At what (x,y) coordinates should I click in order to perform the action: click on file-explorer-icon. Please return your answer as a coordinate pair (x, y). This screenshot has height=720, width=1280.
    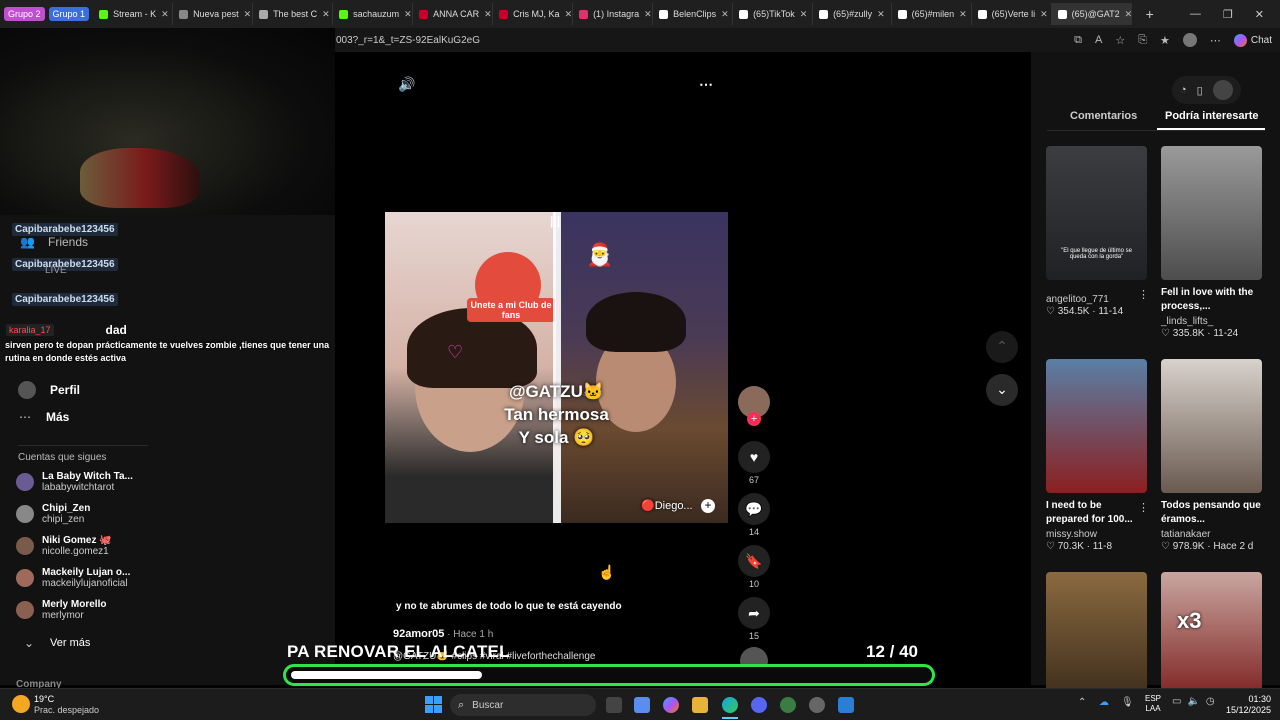
    Looking at the image, I should click on (700, 705).